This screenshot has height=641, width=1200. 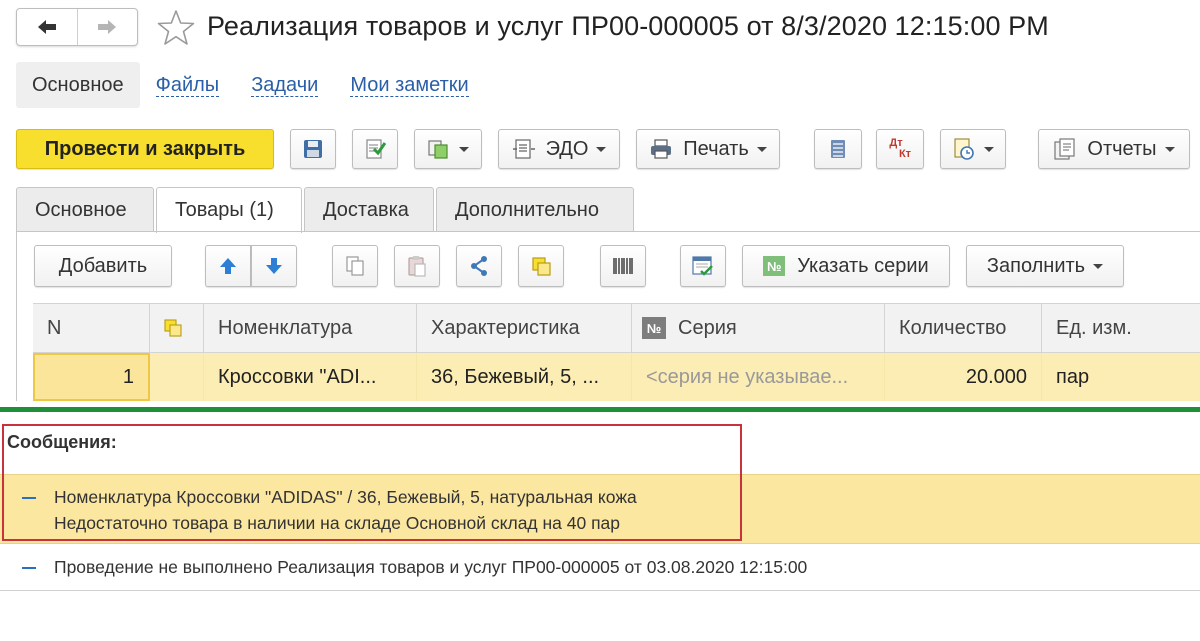 I want to click on message-dash-icon, so click(x=29, y=568).